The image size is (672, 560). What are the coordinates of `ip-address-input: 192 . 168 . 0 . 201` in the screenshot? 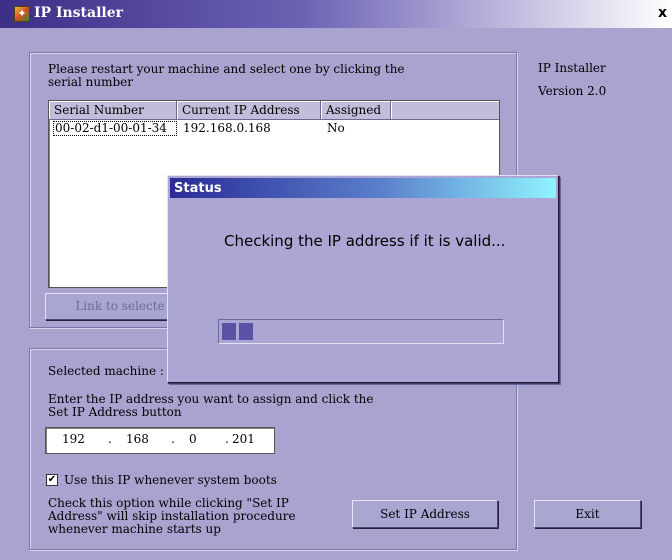 It's located at (160, 440).